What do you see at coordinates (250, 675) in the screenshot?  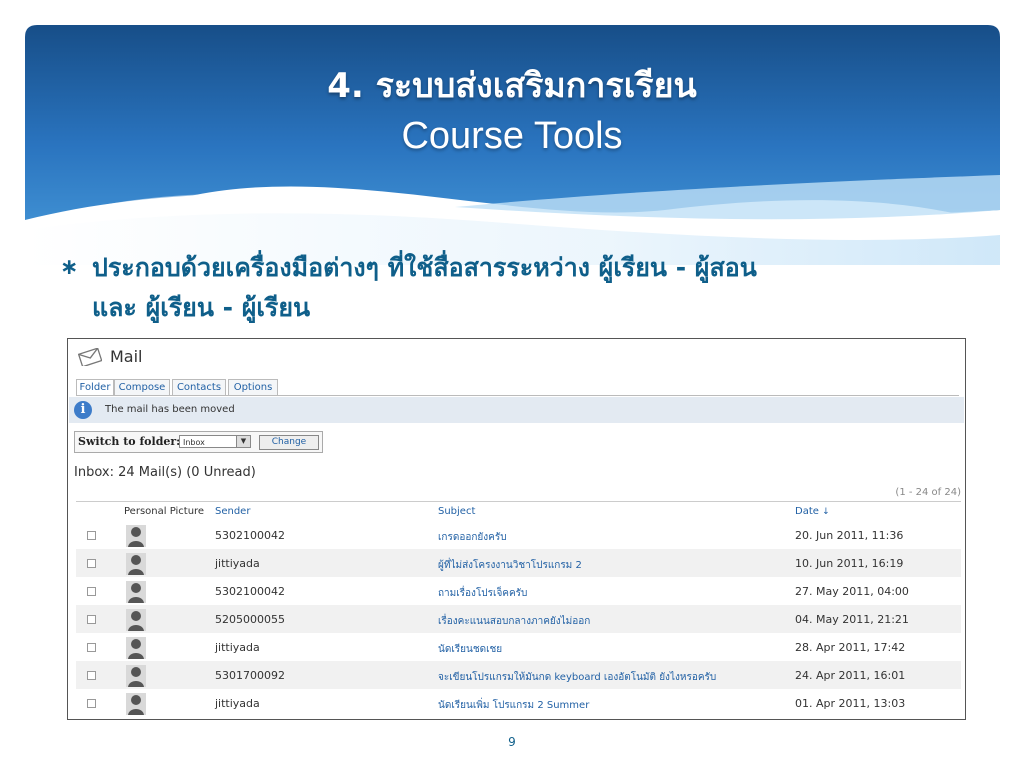 I see `row-sender: 5301700092` at bounding box center [250, 675].